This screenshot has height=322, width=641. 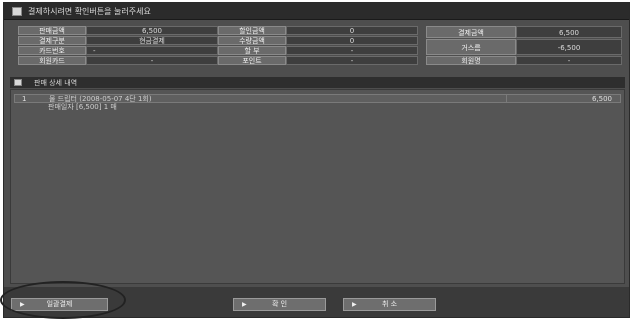 What do you see at coordinates (252, 30) in the screenshot?
I see `discount-amount-label: 할인금액` at bounding box center [252, 30].